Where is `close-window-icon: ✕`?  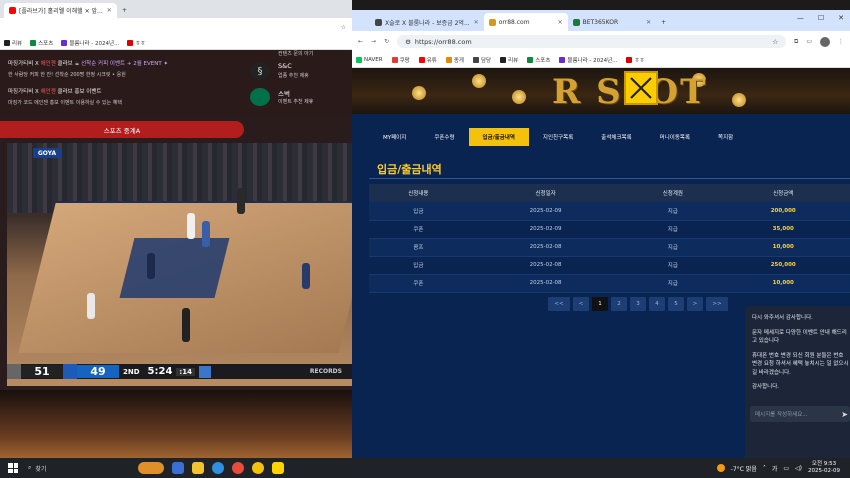 close-window-icon: ✕ is located at coordinates (841, 18).